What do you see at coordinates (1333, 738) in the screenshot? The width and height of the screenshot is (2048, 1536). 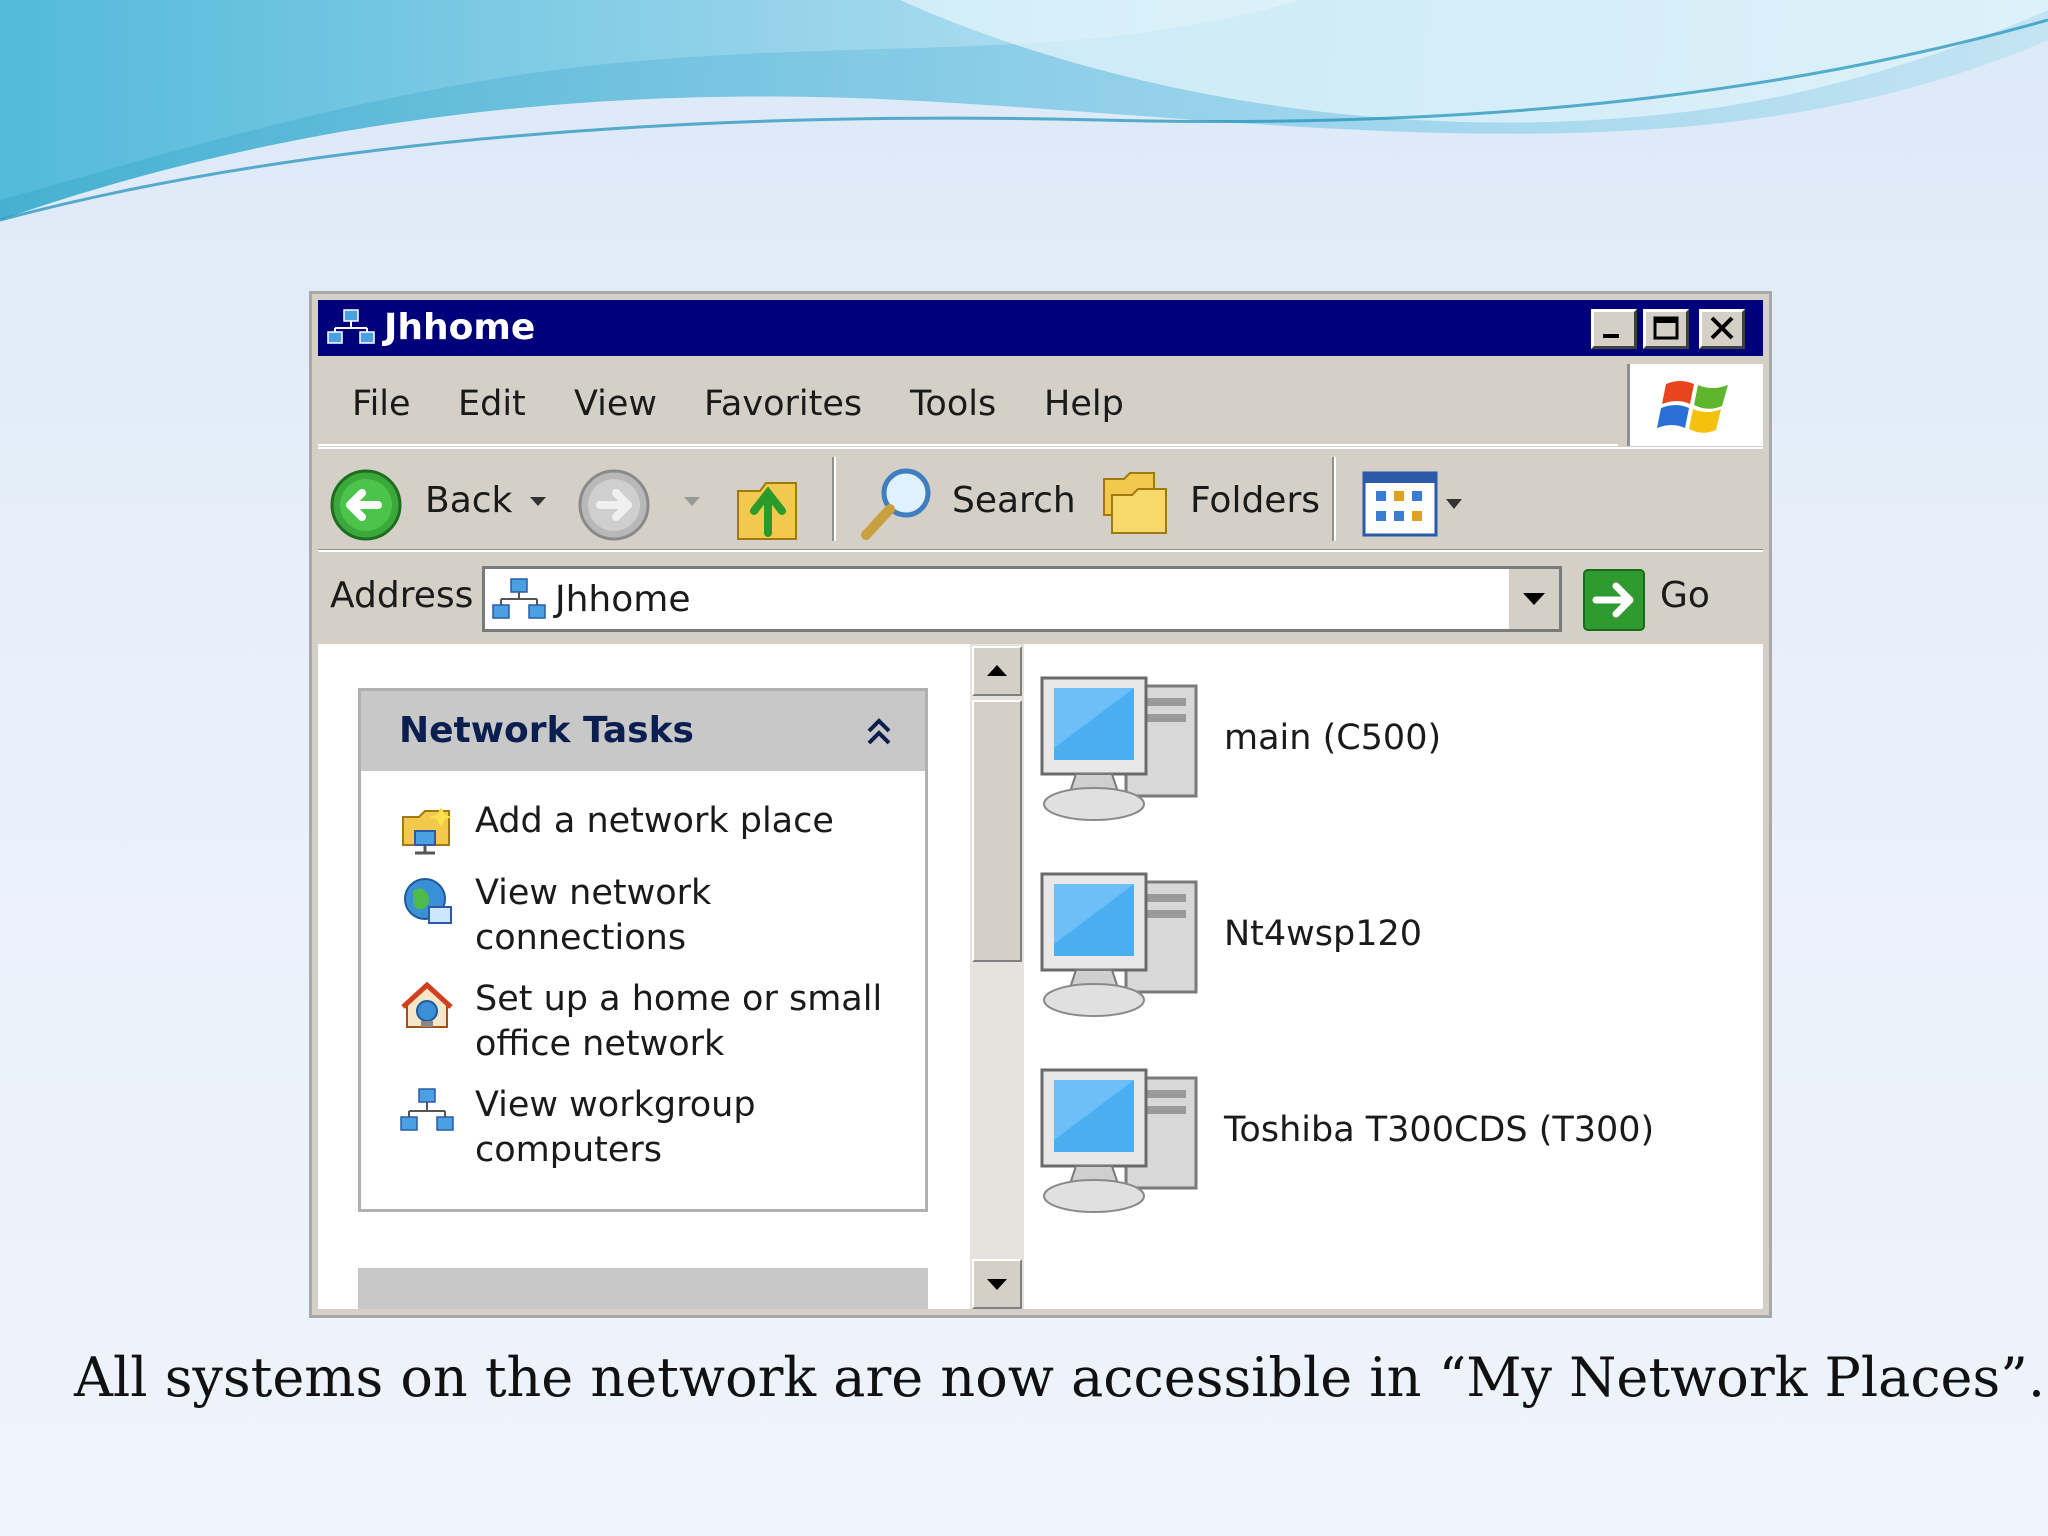 I see `computer-name: main (C500)` at bounding box center [1333, 738].